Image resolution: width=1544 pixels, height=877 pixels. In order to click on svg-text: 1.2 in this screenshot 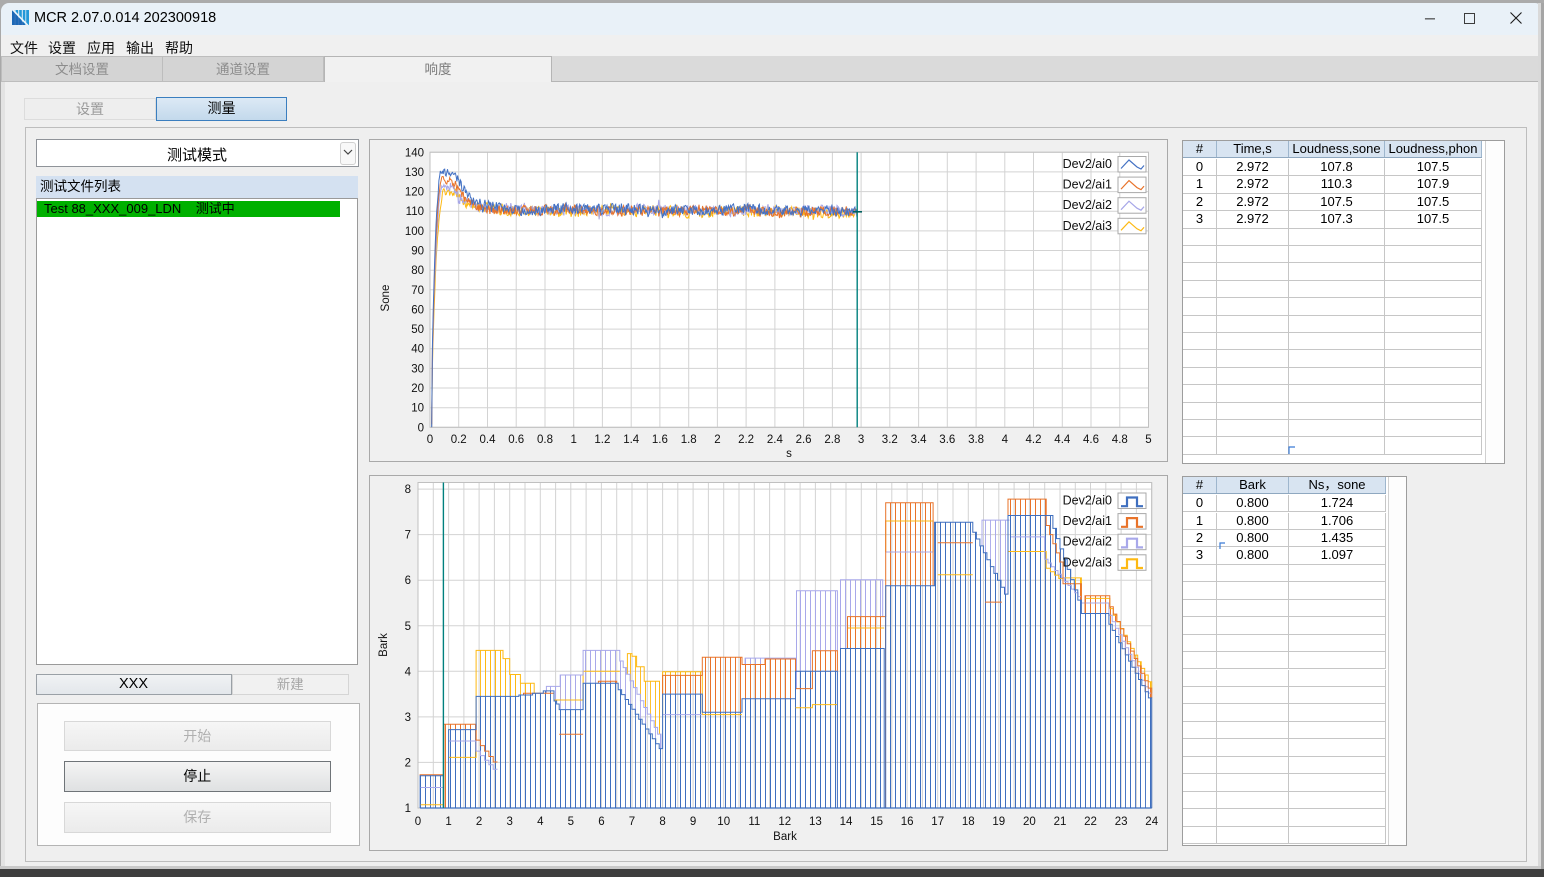, I will do `click(602, 440)`.